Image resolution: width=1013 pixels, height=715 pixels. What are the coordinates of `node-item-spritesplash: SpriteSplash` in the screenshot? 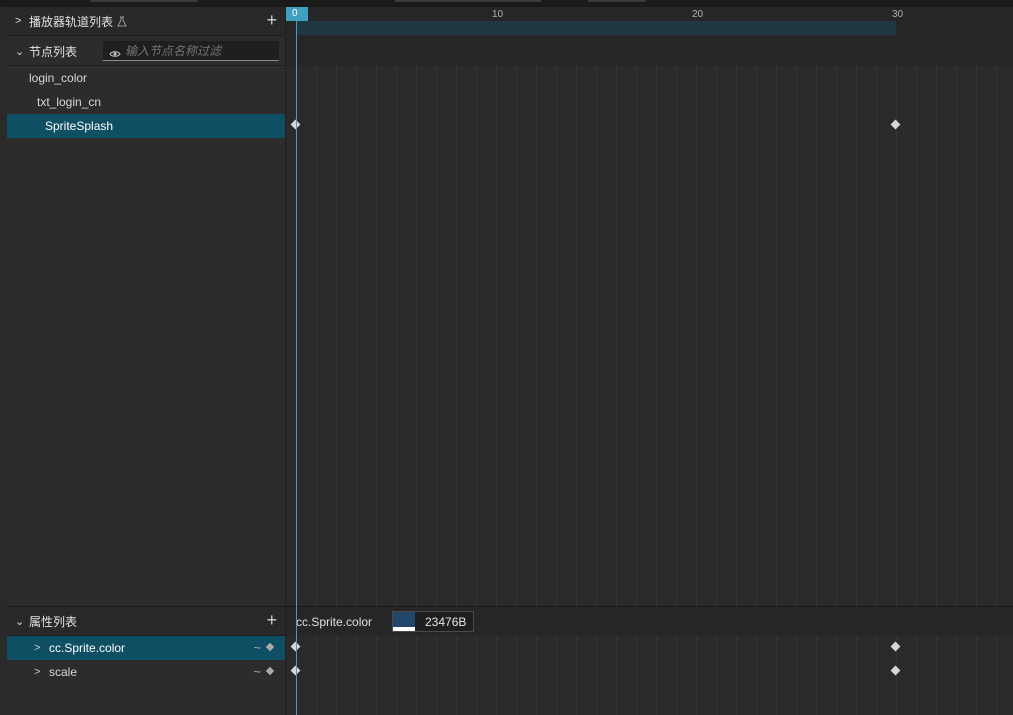 It's located at (146, 126).